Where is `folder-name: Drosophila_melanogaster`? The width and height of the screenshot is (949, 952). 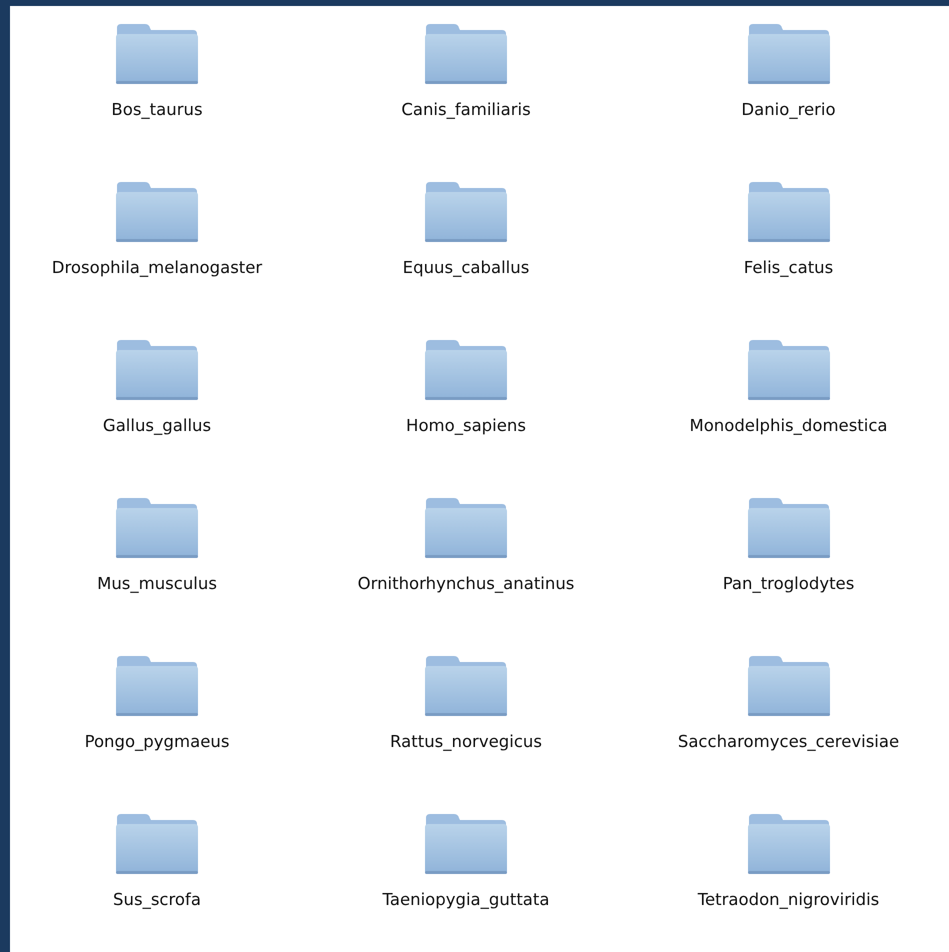
folder-name: Drosophila_melanogaster is located at coordinates (157, 267).